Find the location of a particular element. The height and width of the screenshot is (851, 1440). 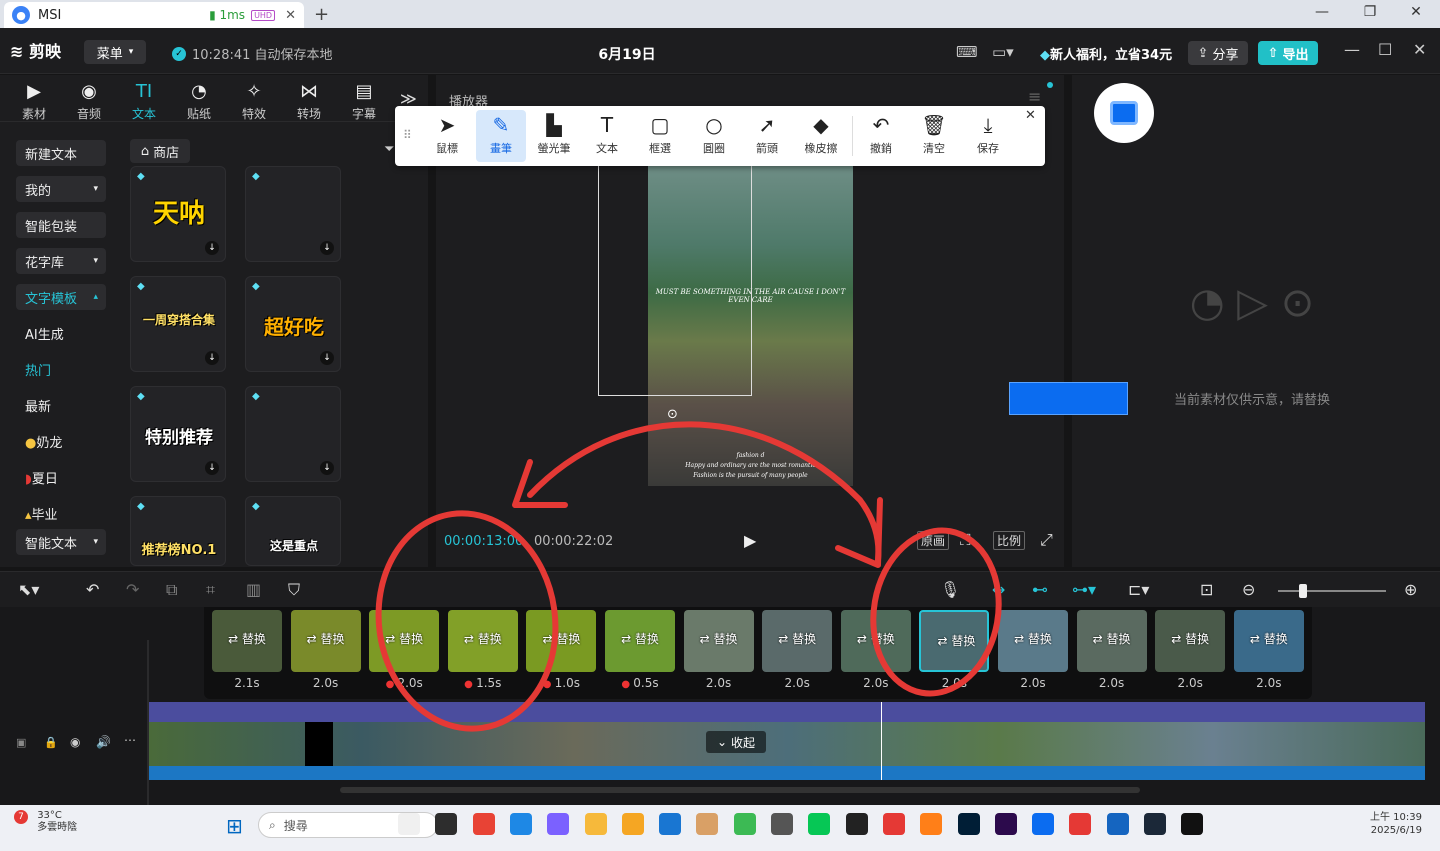

search-icon: ⌕ is located at coordinates (272, 824).